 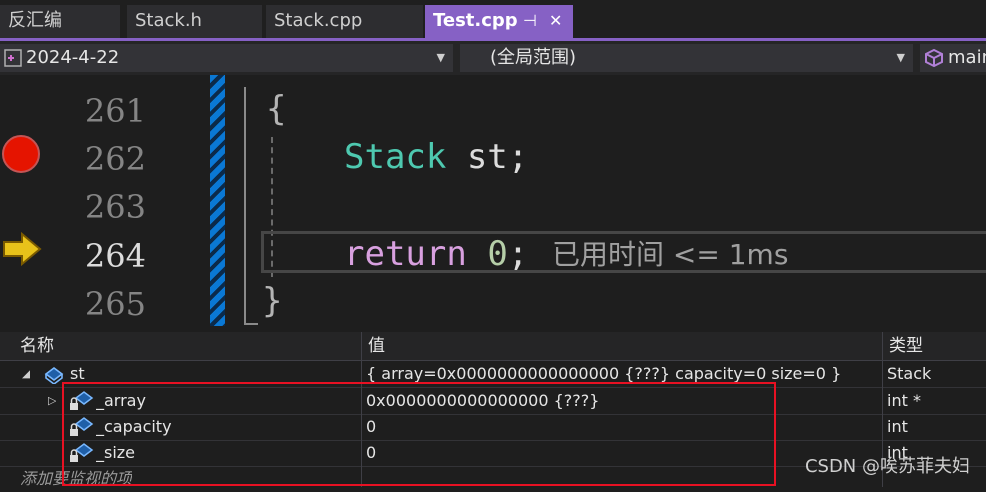 I want to click on pin-icon: ⊣, so click(x=530, y=21).